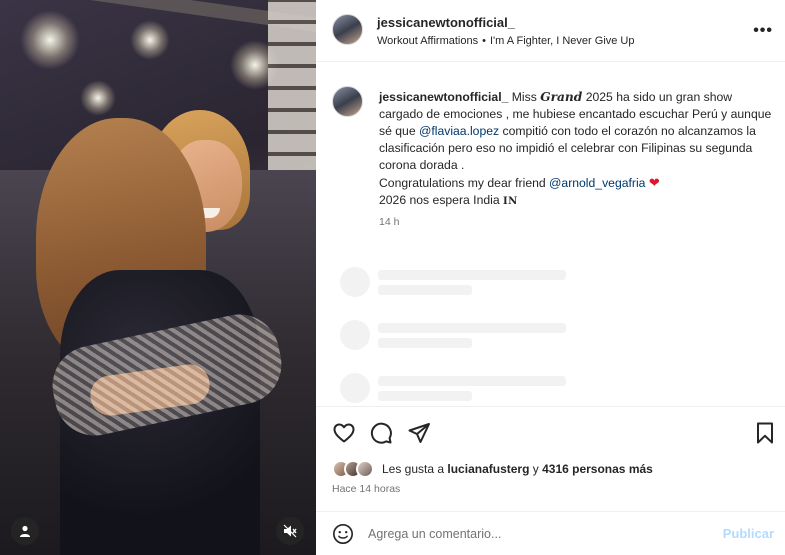 This screenshot has height=555, width=785. Describe the element at coordinates (654, 182) in the screenshot. I see `heart-emoji: ❤` at that location.